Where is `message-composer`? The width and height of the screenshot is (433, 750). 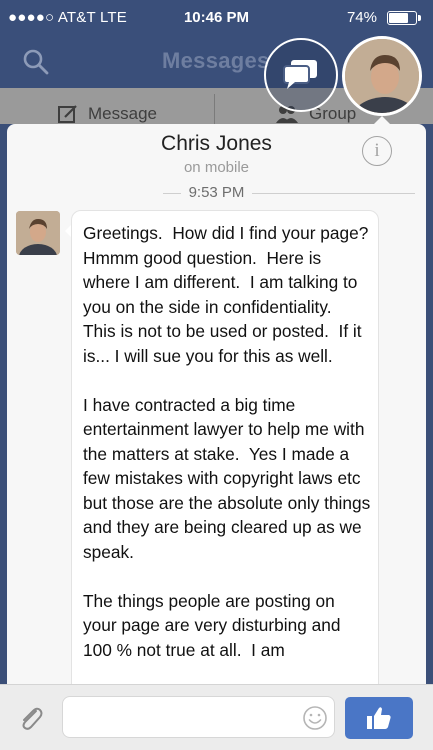 message-composer is located at coordinates (216, 717).